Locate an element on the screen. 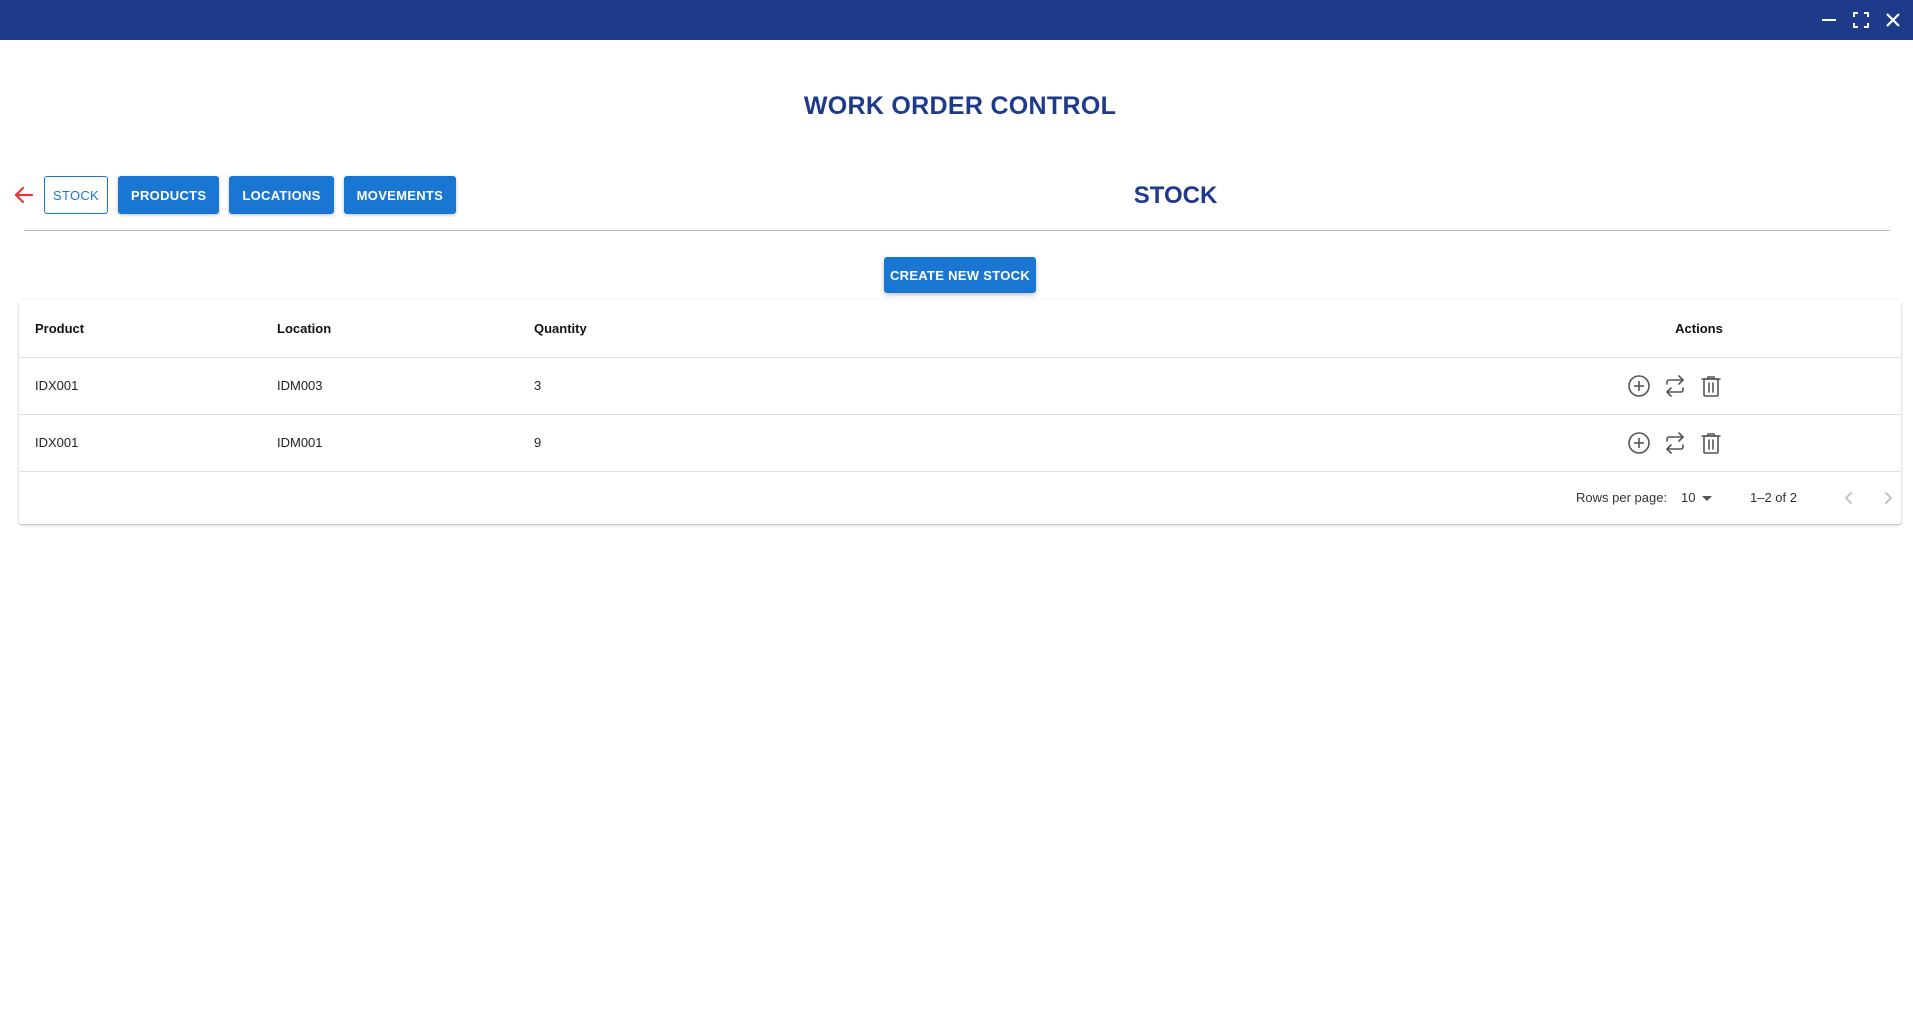 The width and height of the screenshot is (1913, 1028). section-title: STOCK is located at coordinates (1175, 195).